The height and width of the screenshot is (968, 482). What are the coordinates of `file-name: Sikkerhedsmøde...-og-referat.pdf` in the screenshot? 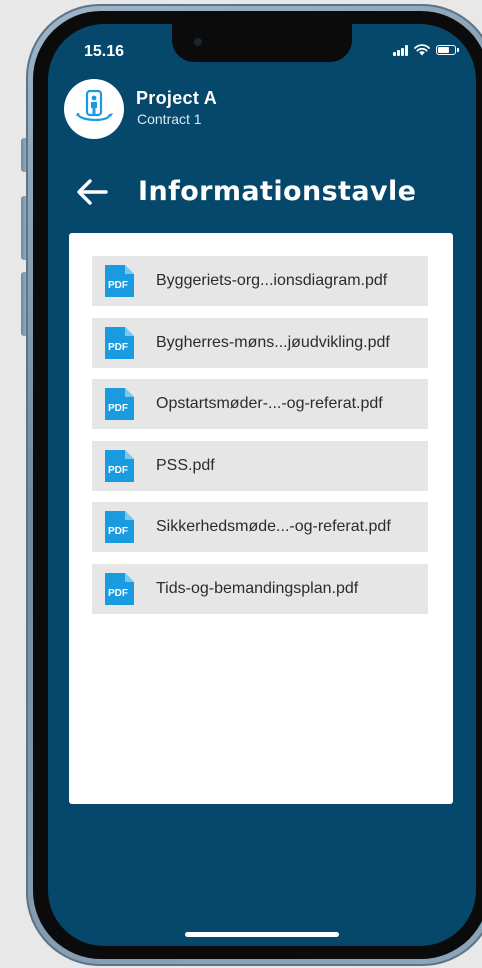 It's located at (273, 526).